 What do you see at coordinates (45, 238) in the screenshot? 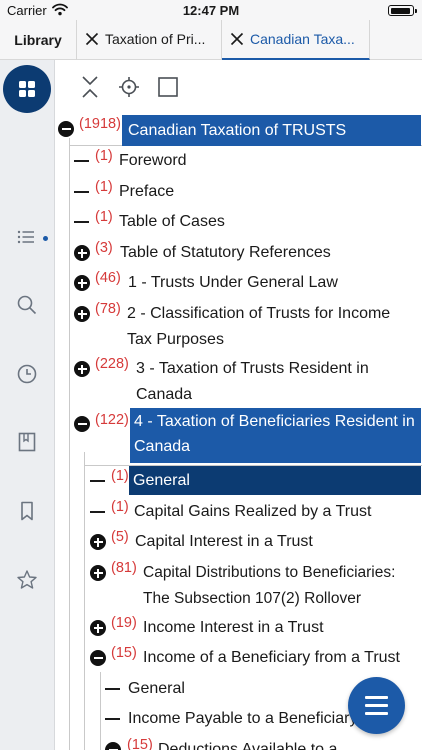
I see `active-indicator-dot` at bounding box center [45, 238].